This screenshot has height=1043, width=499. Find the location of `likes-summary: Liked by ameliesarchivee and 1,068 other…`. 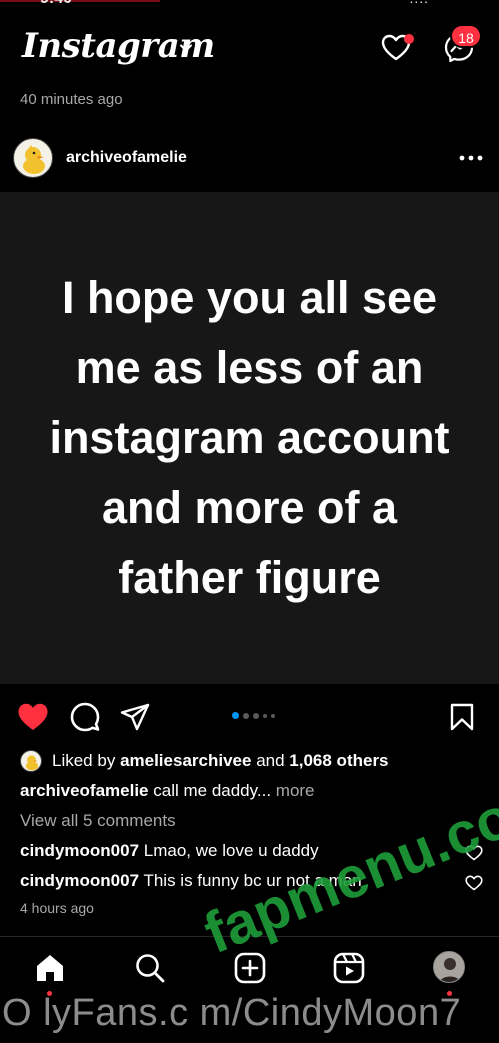

likes-summary: Liked by ameliesarchivee and 1,068 other… is located at coordinates (255, 761).